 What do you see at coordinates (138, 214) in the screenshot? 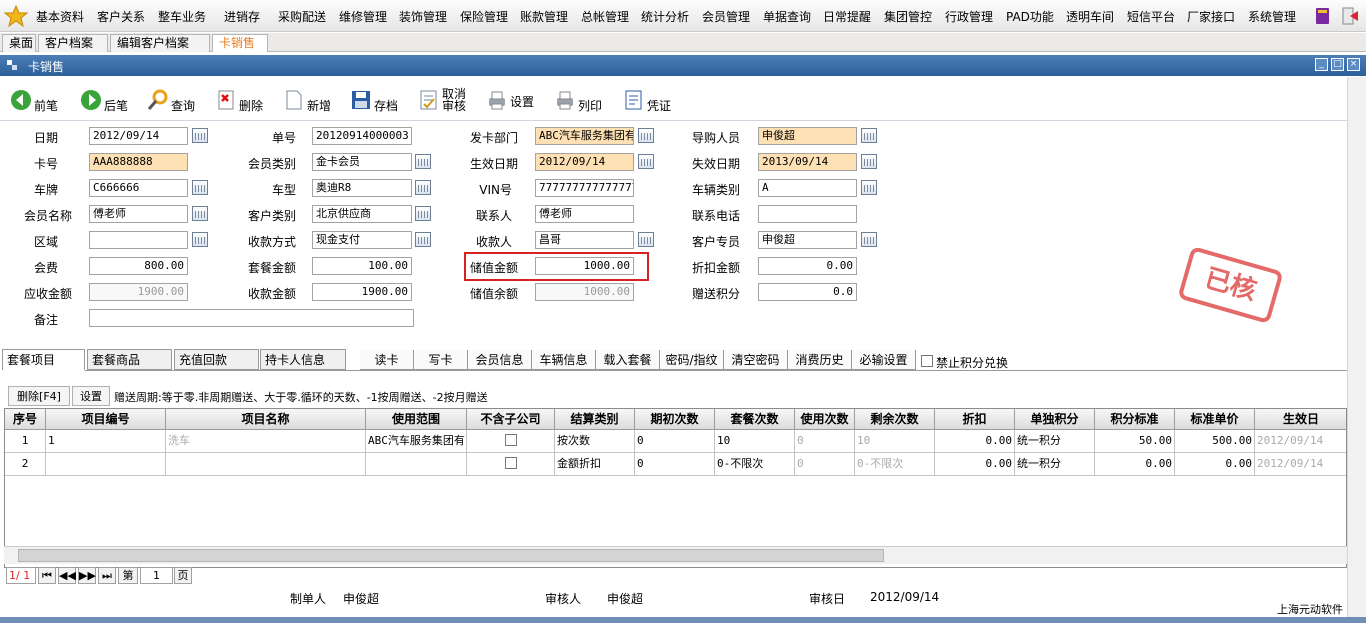
I see `member-name-field: 傅老师` at bounding box center [138, 214].